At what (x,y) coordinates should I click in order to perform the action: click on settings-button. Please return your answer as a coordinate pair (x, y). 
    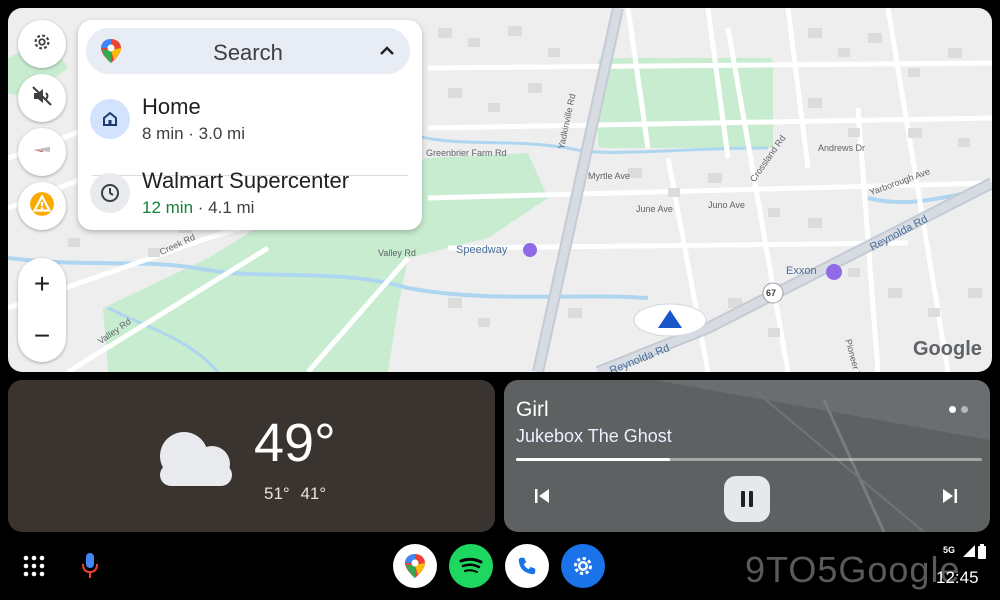
    Looking at the image, I should click on (42, 44).